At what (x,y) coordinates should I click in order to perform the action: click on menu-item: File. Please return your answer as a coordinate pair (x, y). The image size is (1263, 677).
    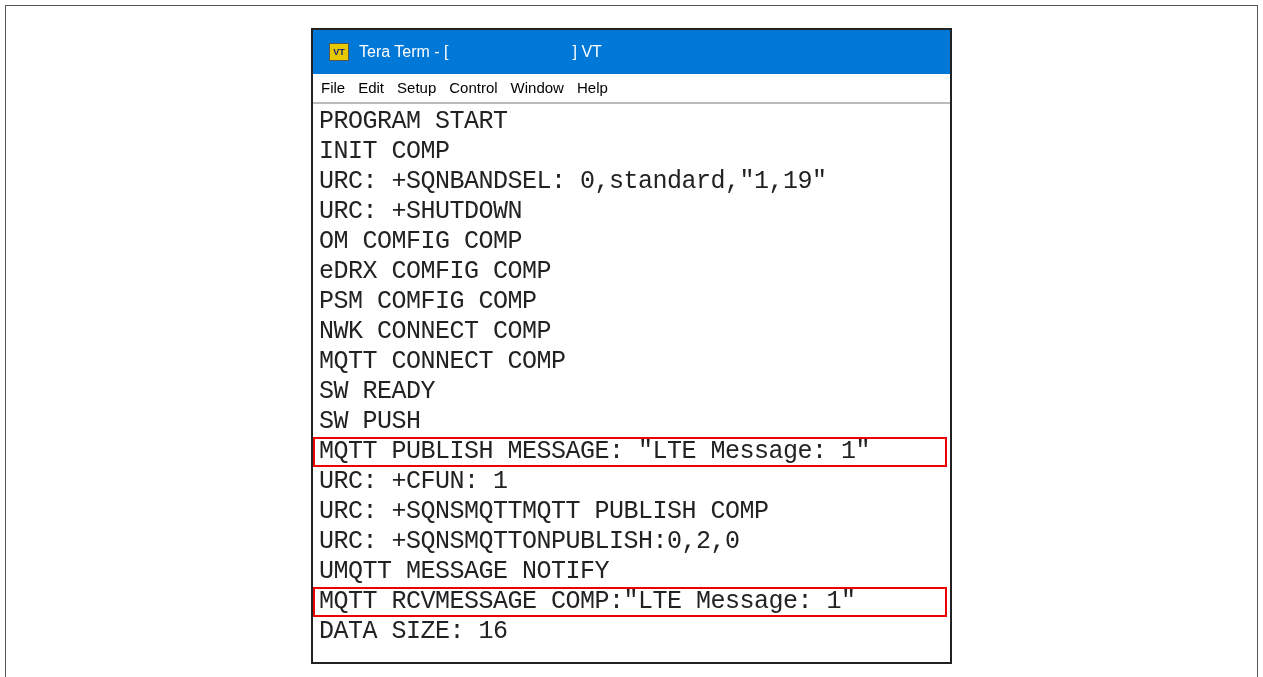
    Looking at the image, I should click on (333, 88).